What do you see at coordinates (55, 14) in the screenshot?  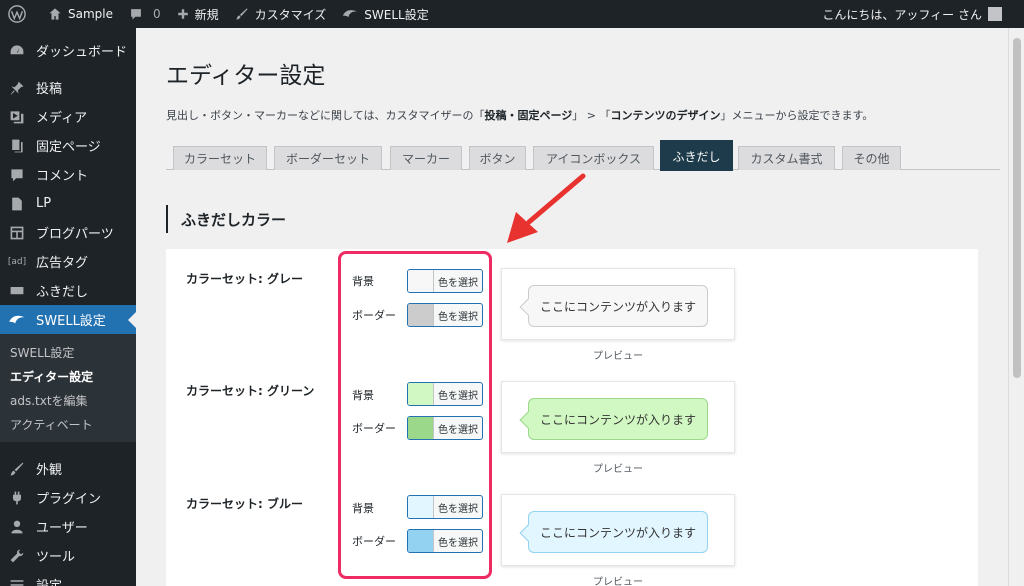 I see `home-icon` at bounding box center [55, 14].